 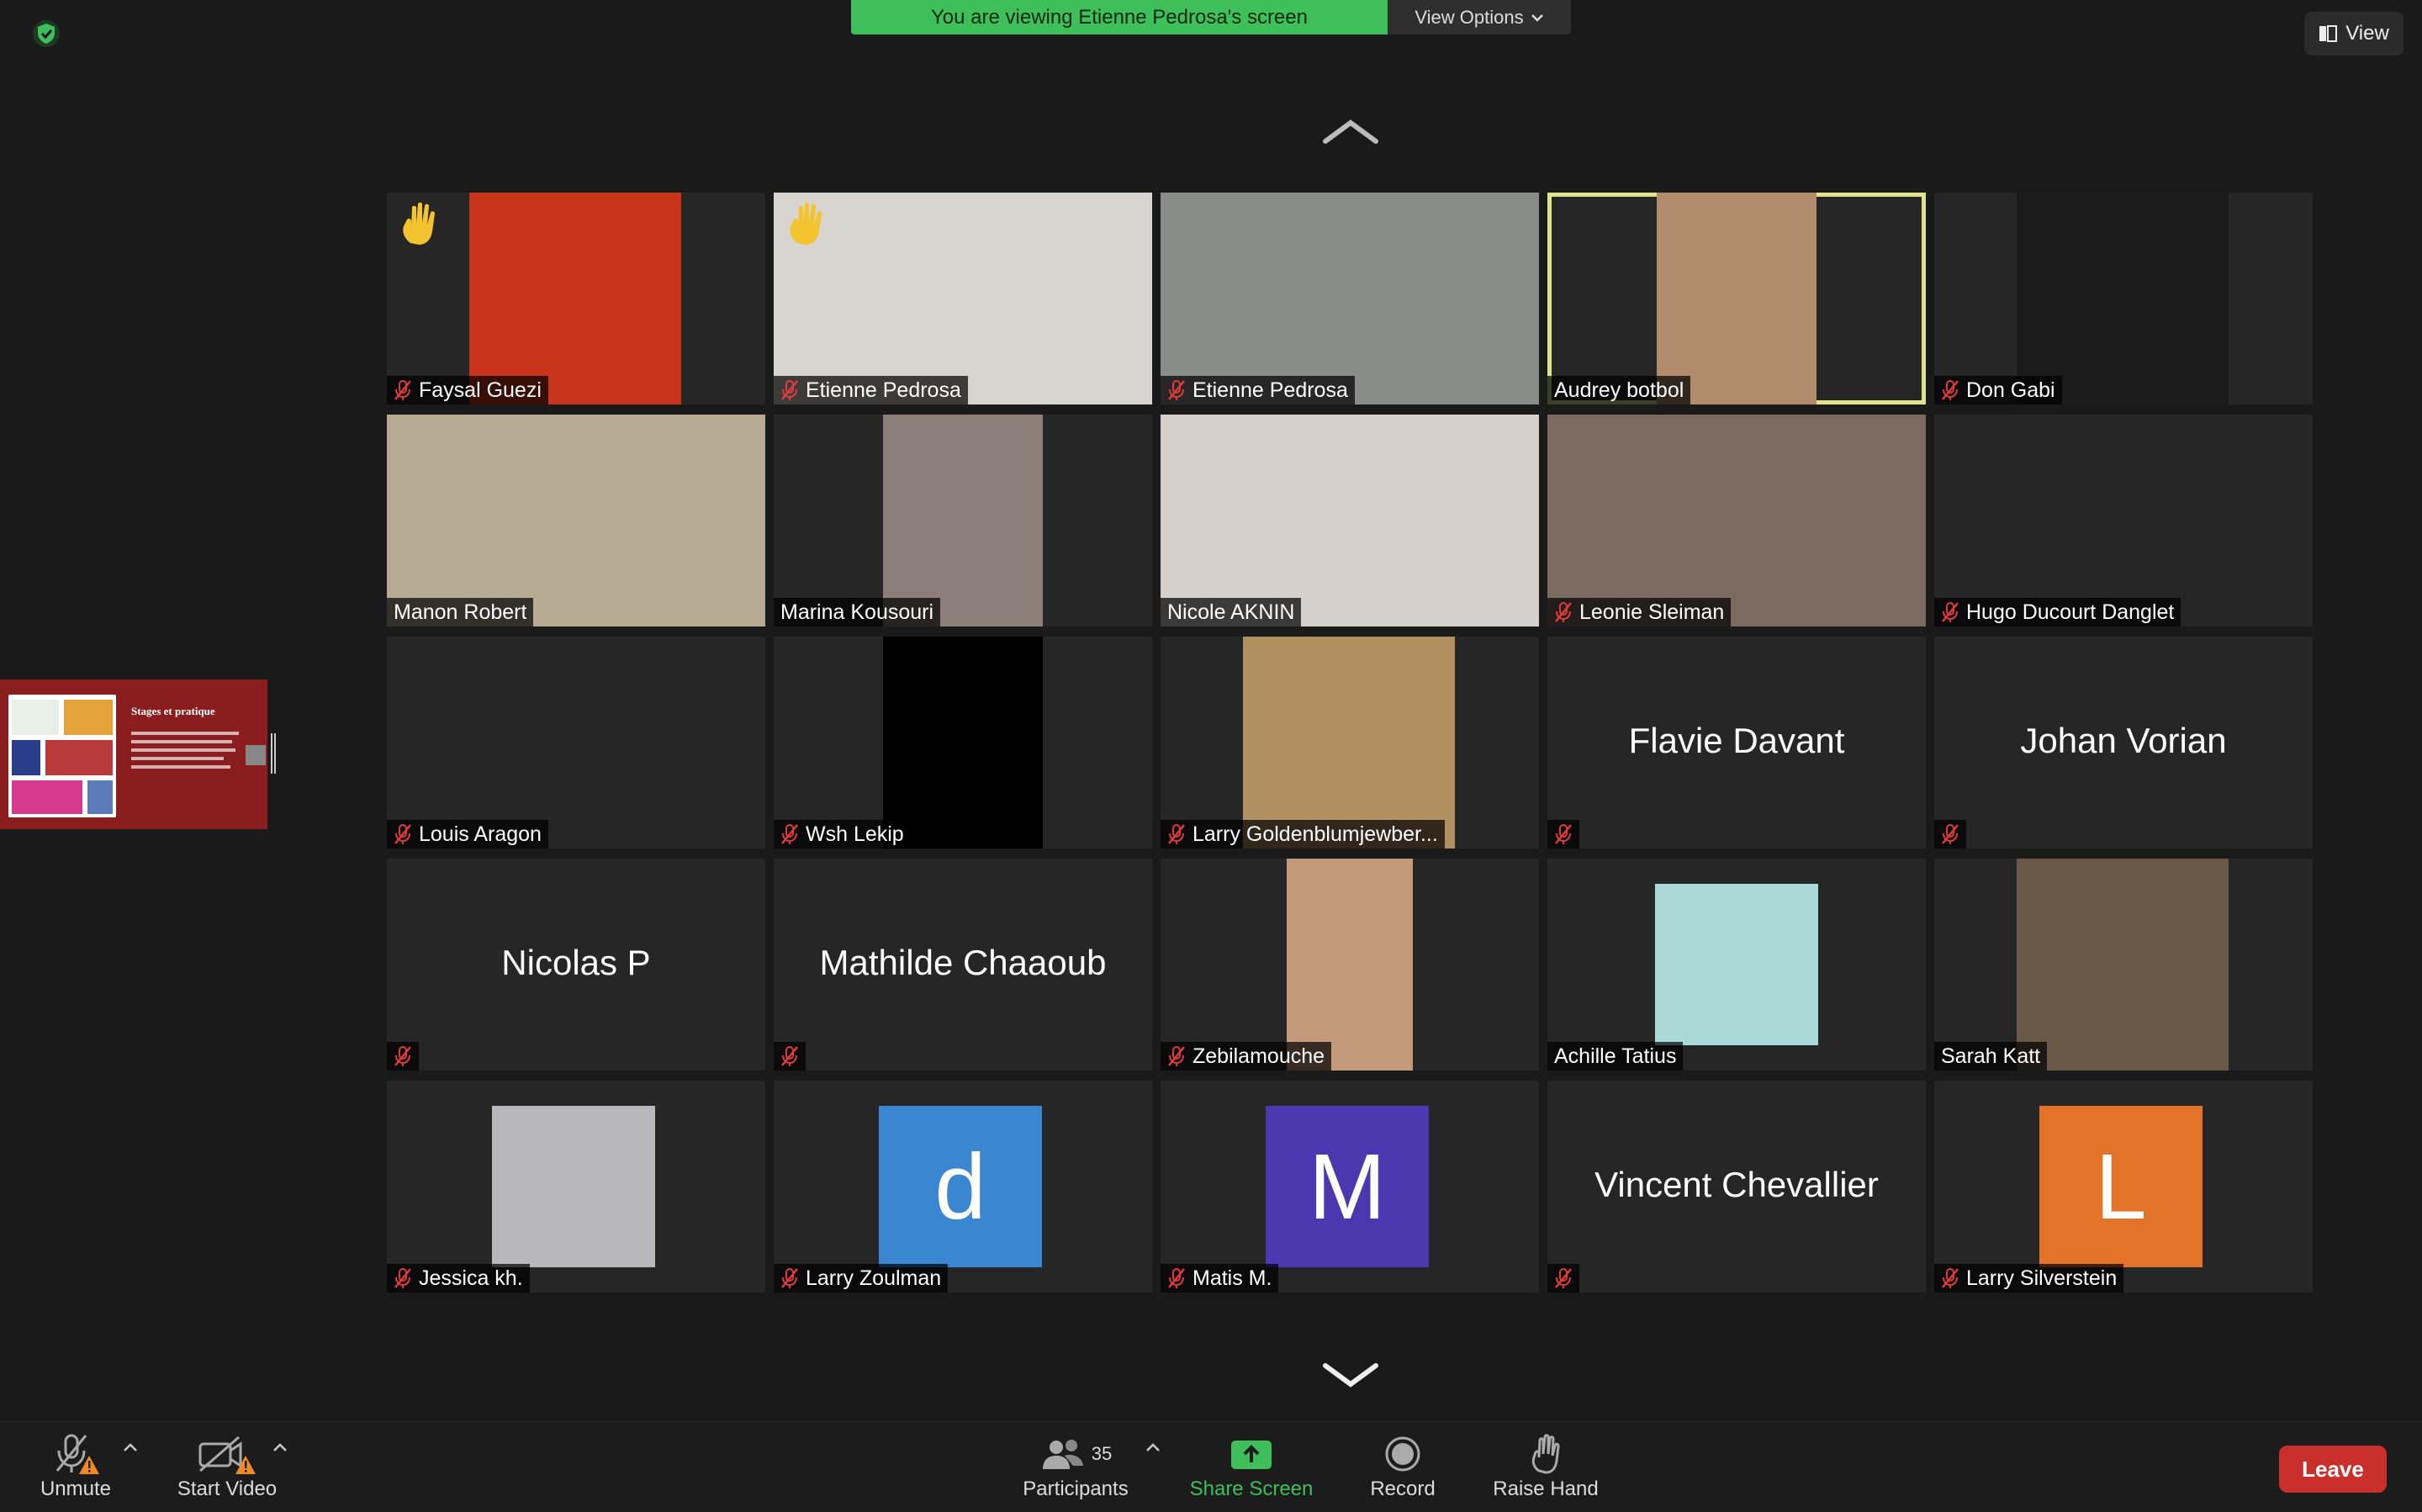 I want to click on share-screen-label: Share Screen, so click(x=1251, y=1489).